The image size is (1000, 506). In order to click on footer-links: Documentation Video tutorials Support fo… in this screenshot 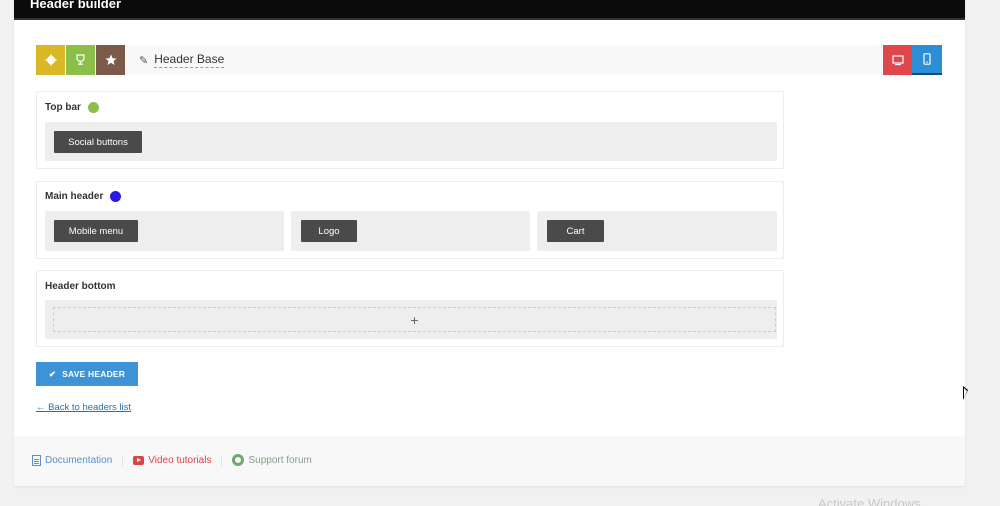, I will do `click(182, 460)`.